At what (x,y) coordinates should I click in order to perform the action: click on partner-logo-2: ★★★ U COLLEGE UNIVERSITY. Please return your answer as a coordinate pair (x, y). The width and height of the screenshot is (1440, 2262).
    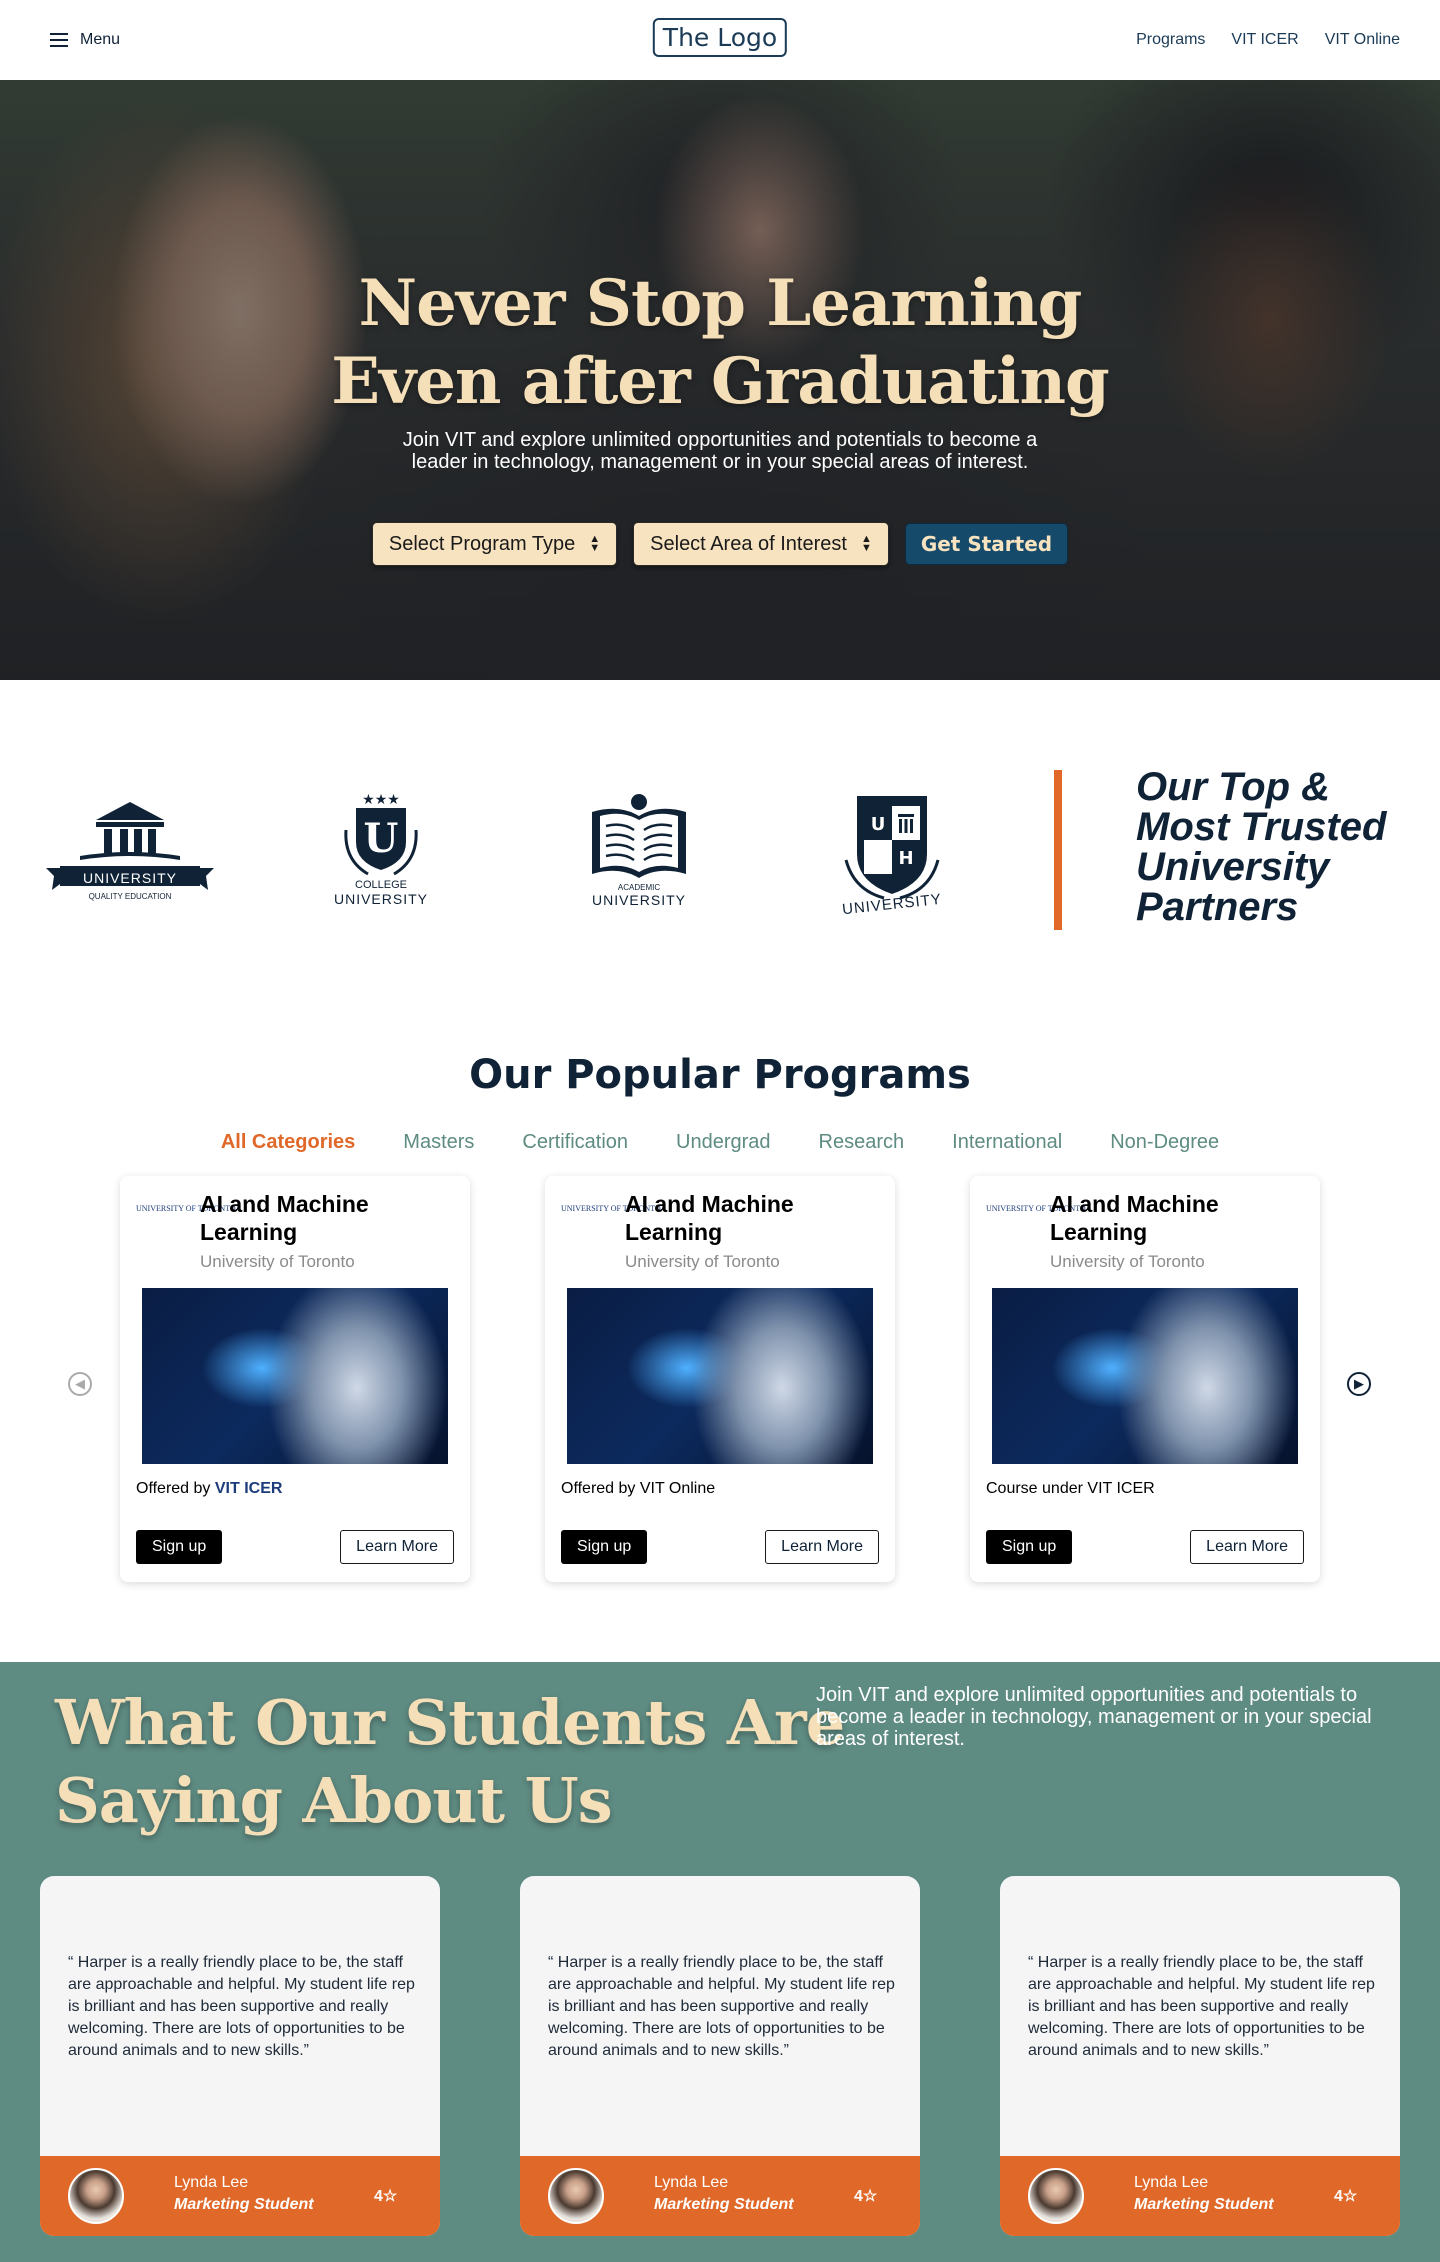
    Looking at the image, I should click on (381, 848).